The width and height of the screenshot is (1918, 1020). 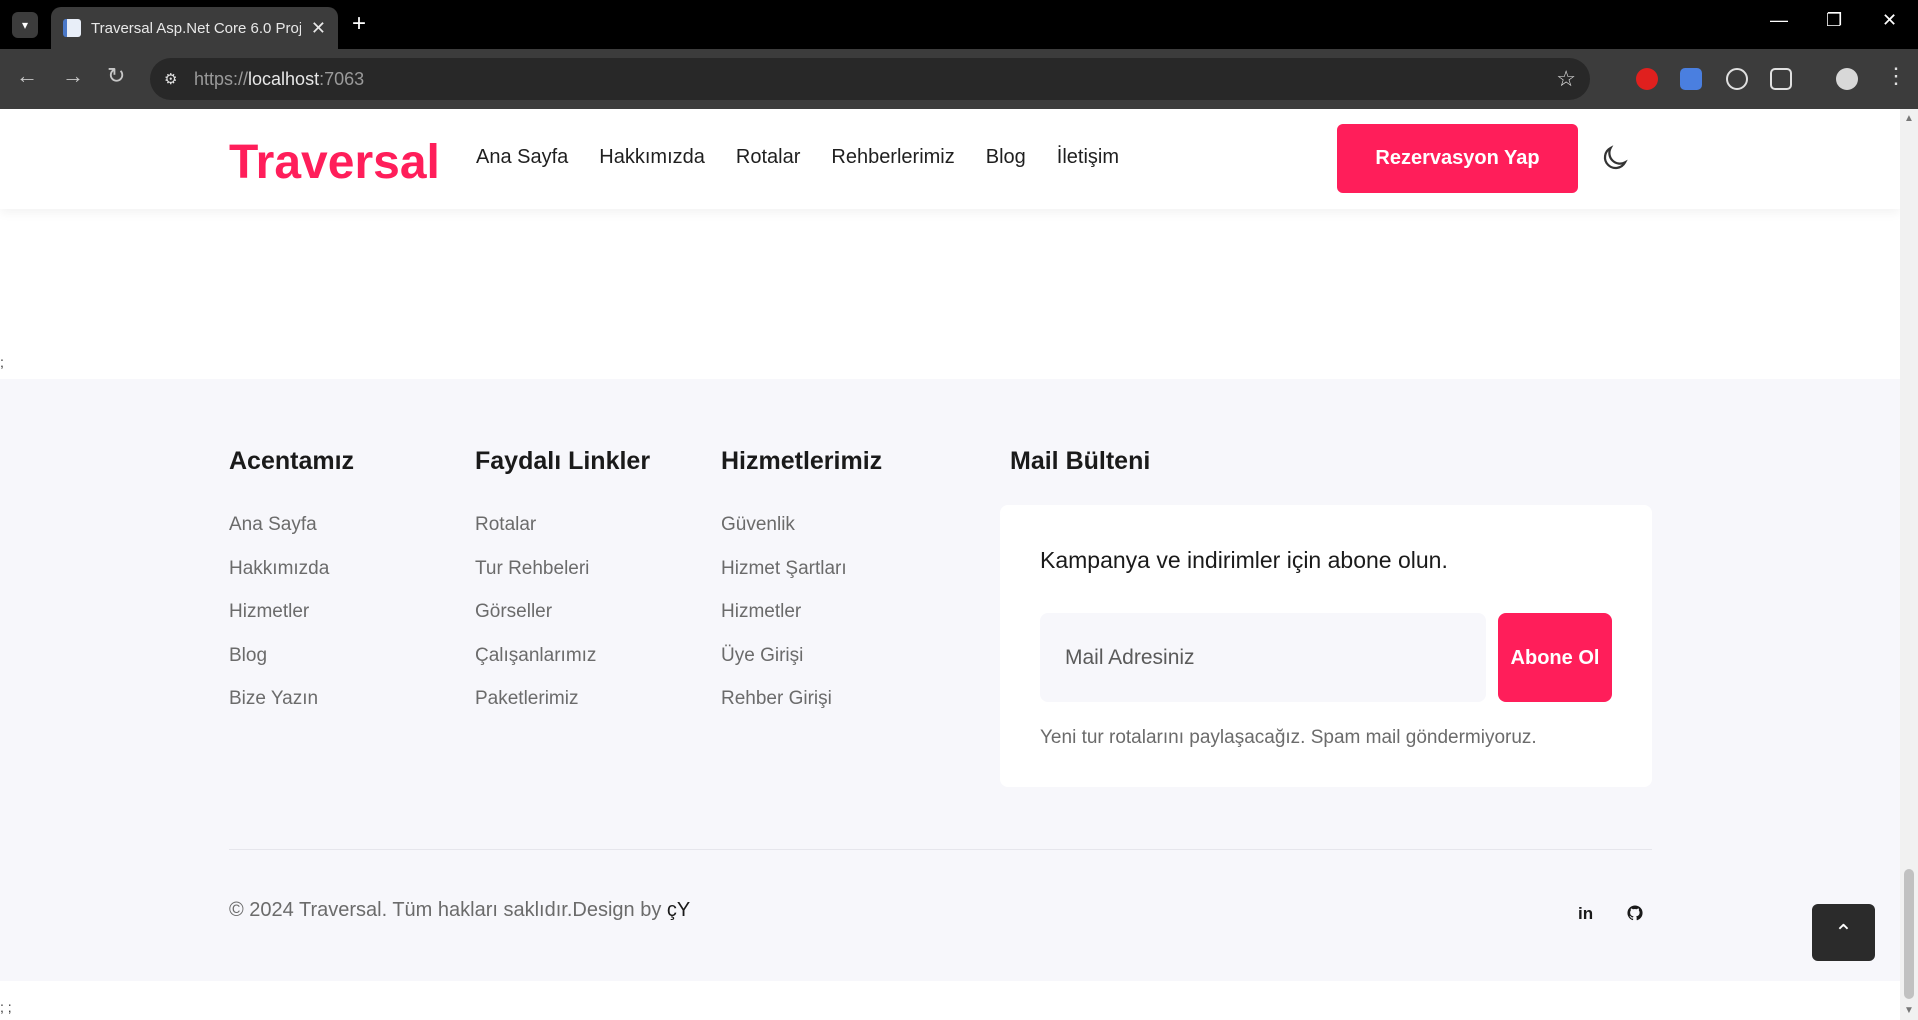 I want to click on chevron-up-icon: ⌃, so click(x=1843, y=932).